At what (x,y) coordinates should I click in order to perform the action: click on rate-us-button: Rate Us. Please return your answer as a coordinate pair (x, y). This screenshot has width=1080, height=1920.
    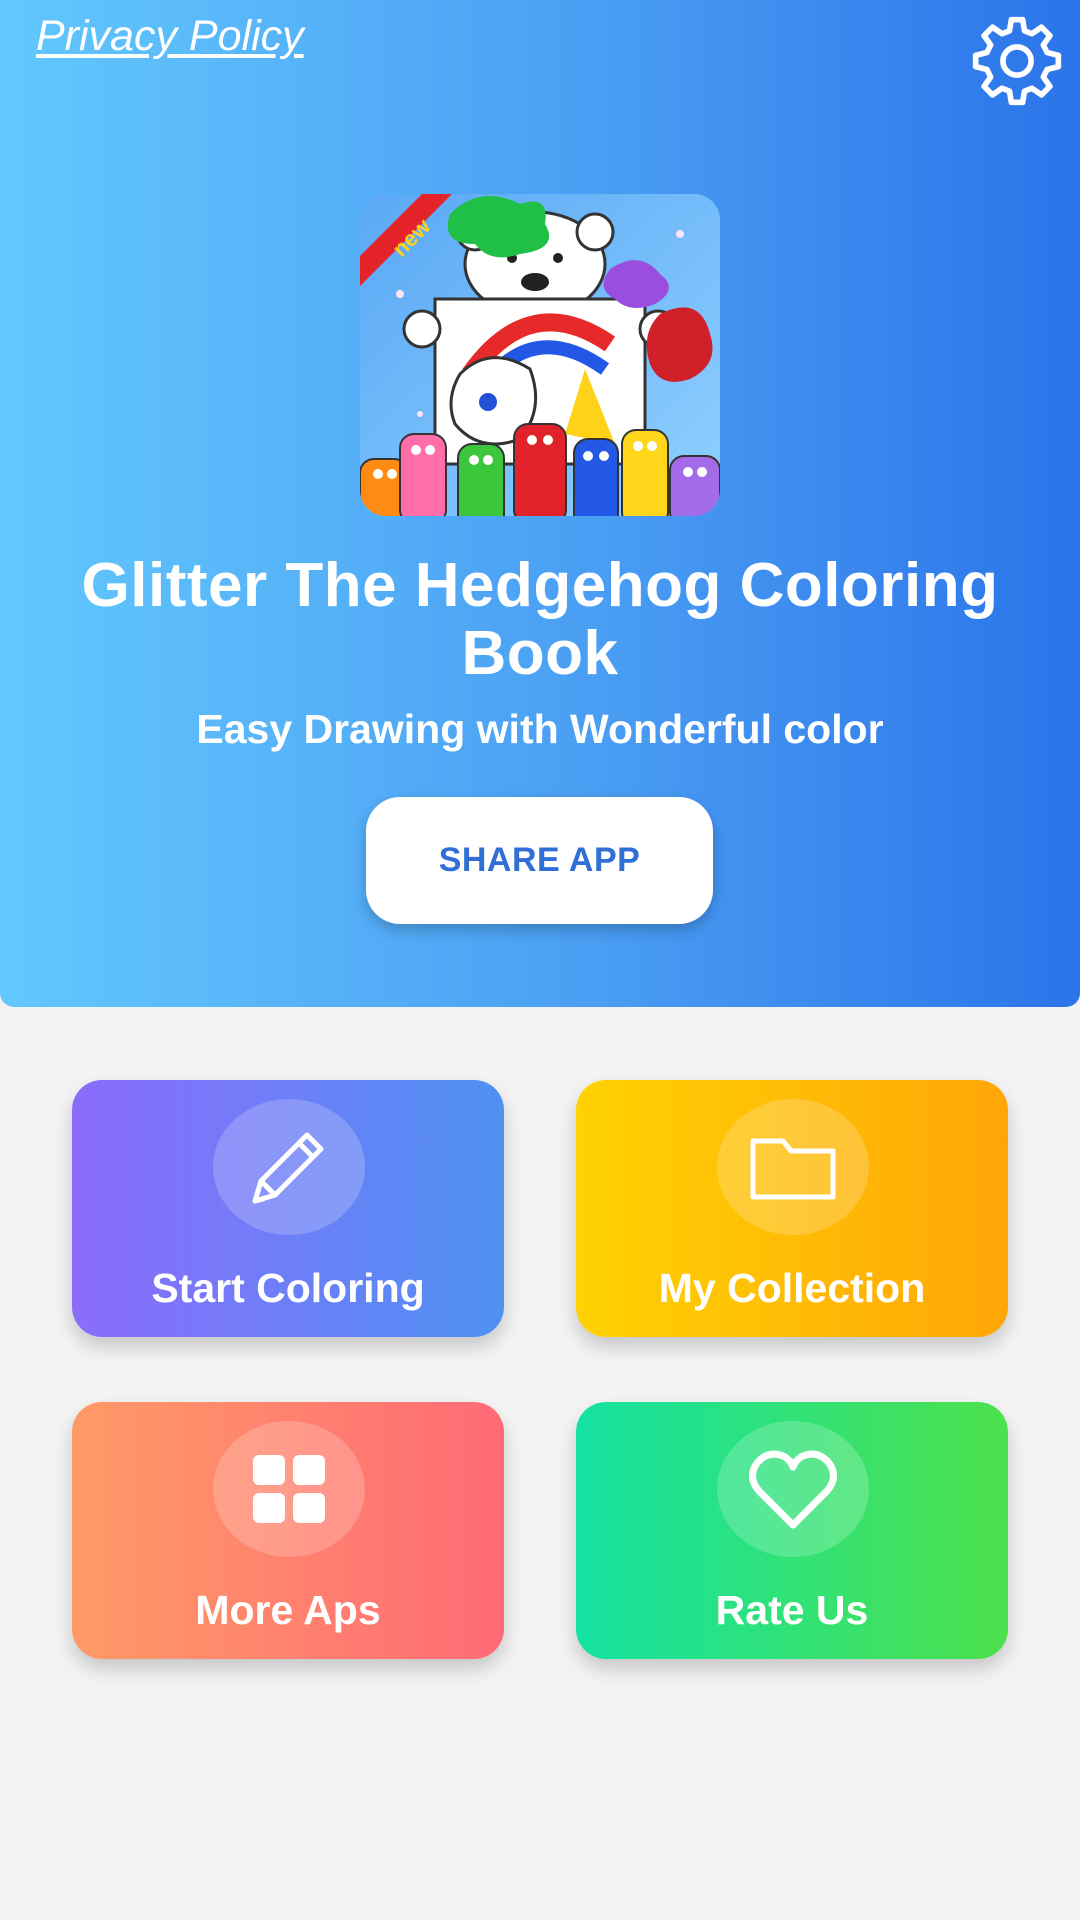
    Looking at the image, I should click on (792, 1530).